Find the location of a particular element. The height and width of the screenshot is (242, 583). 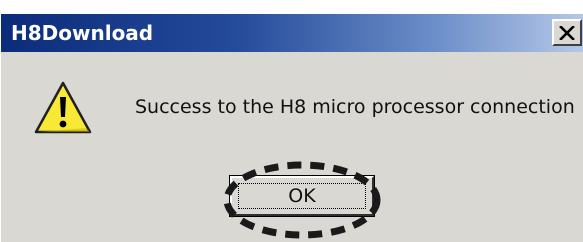

warning-icon is located at coordinates (63, 107).